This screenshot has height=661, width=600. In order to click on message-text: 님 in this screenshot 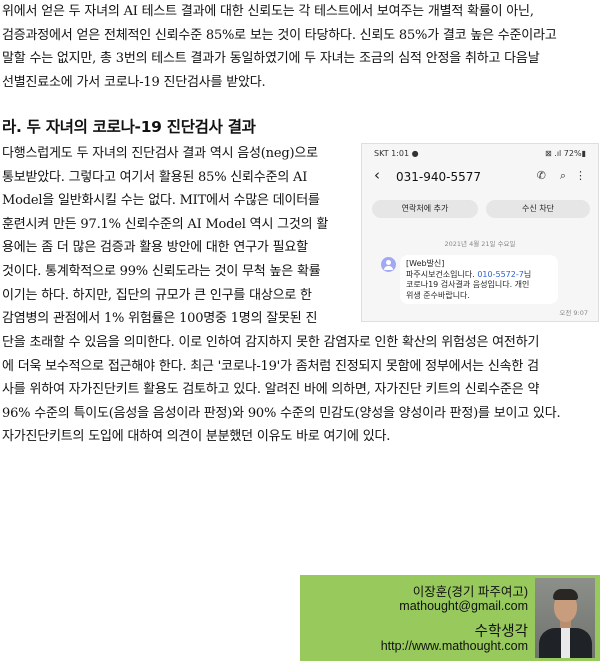, I will do `click(527, 274)`.